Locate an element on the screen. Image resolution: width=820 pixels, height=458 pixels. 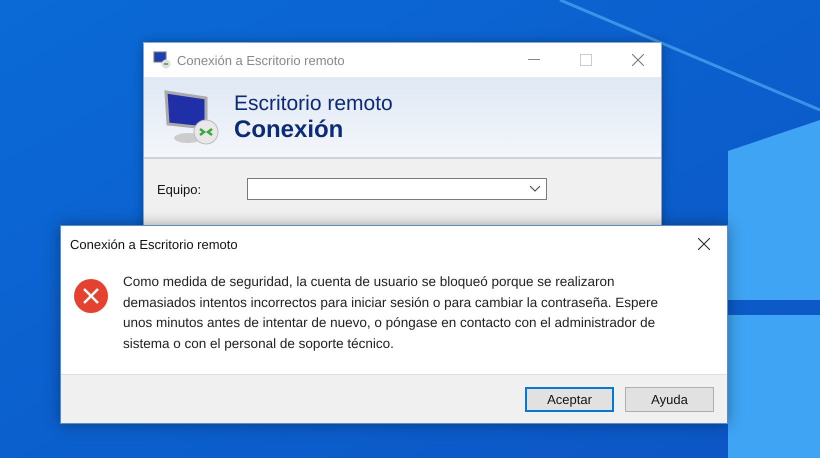
error-icon is located at coordinates (91, 296).